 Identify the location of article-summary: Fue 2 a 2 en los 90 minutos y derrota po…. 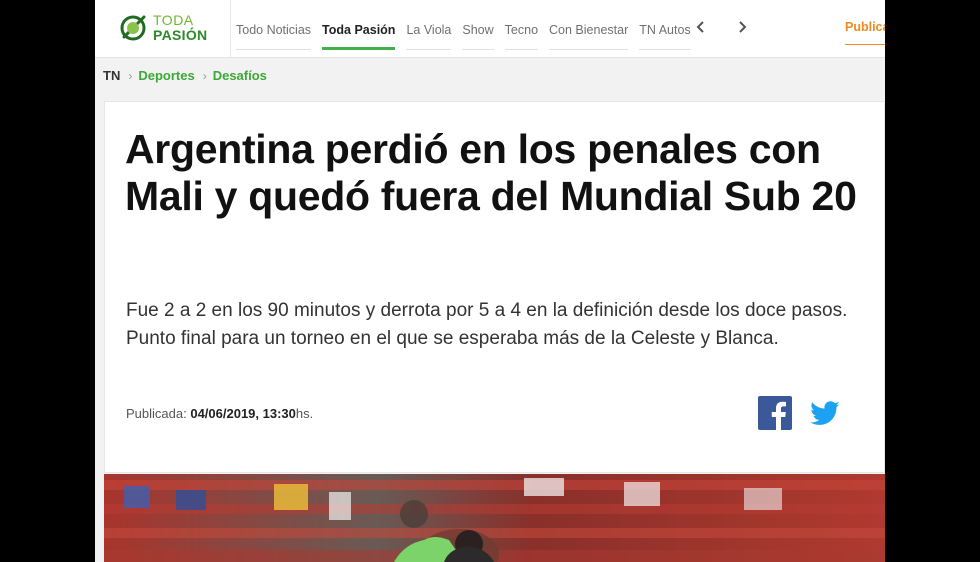
(487, 324).